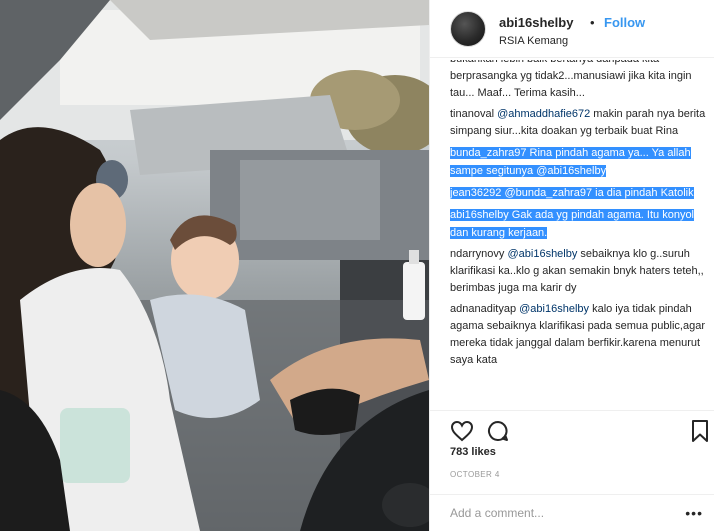 The height and width of the screenshot is (531, 714). I want to click on heart-icon, so click(462, 431).